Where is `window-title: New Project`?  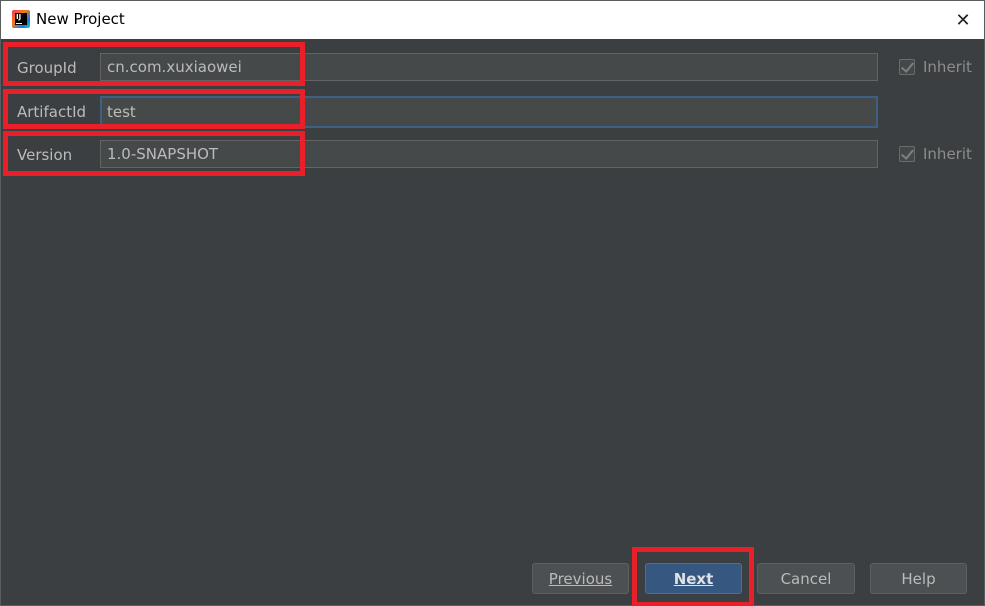
window-title: New Project is located at coordinates (80, 19).